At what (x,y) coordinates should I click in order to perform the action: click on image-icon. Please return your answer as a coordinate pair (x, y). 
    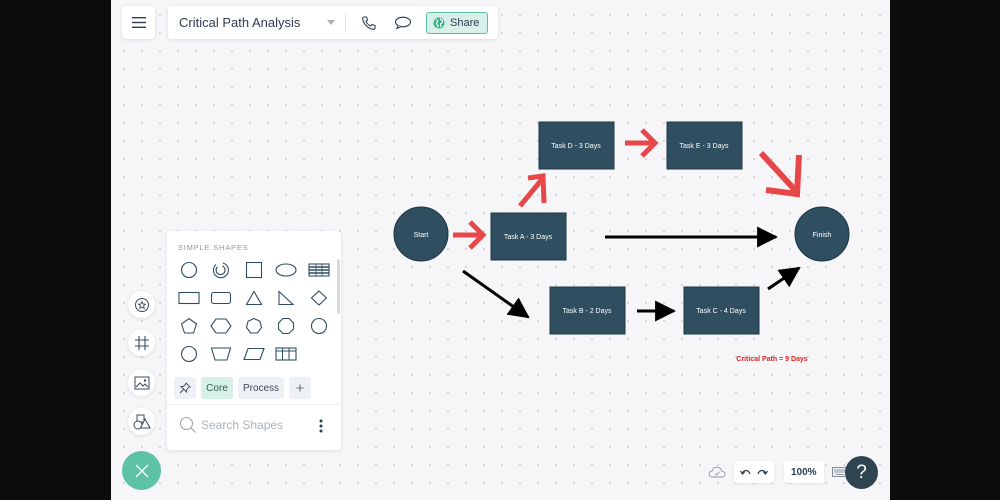
    Looking at the image, I should click on (141, 382).